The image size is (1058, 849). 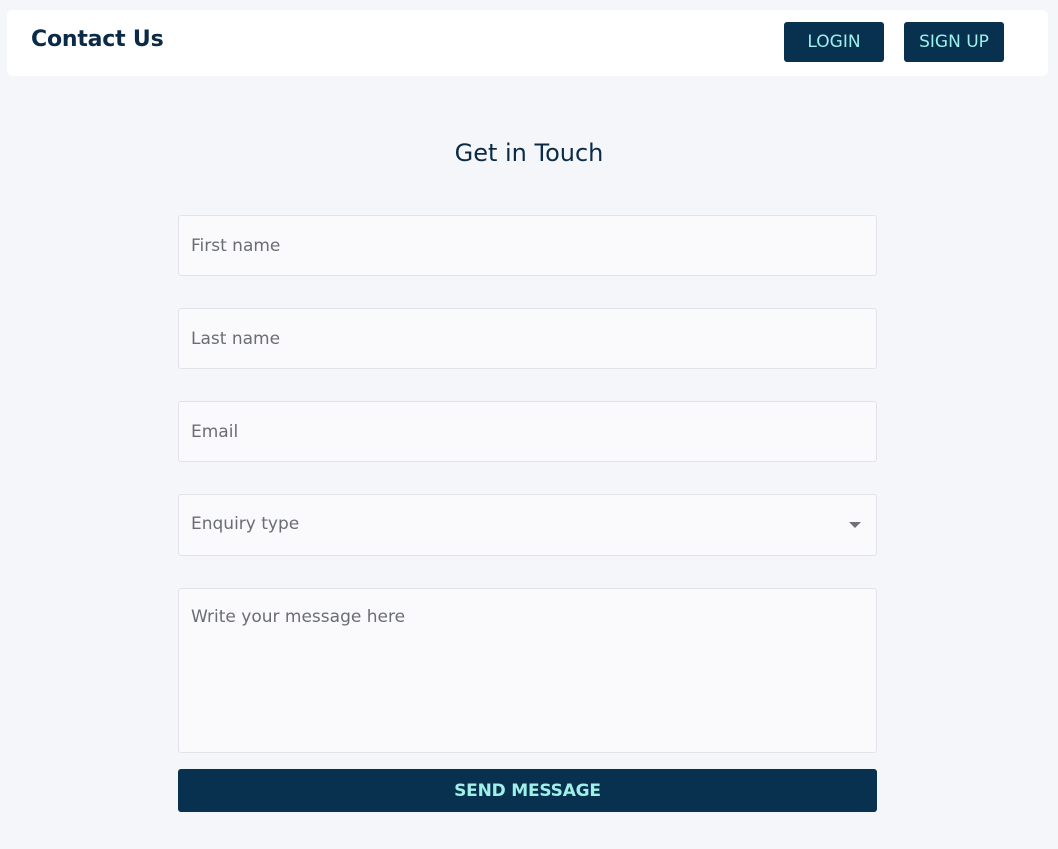 What do you see at coordinates (527, 670) in the screenshot?
I see `message-textarea` at bounding box center [527, 670].